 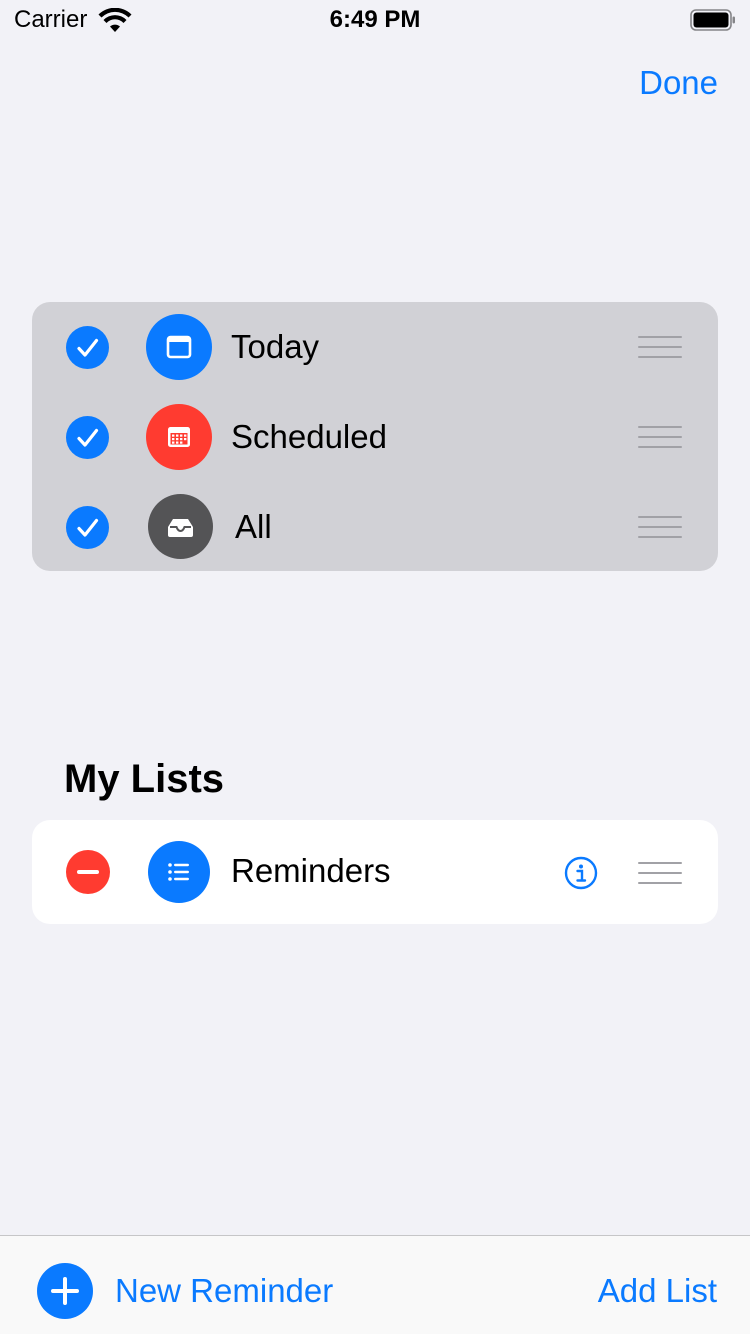 I want to click on list-bullet-icon, so click(x=179, y=872).